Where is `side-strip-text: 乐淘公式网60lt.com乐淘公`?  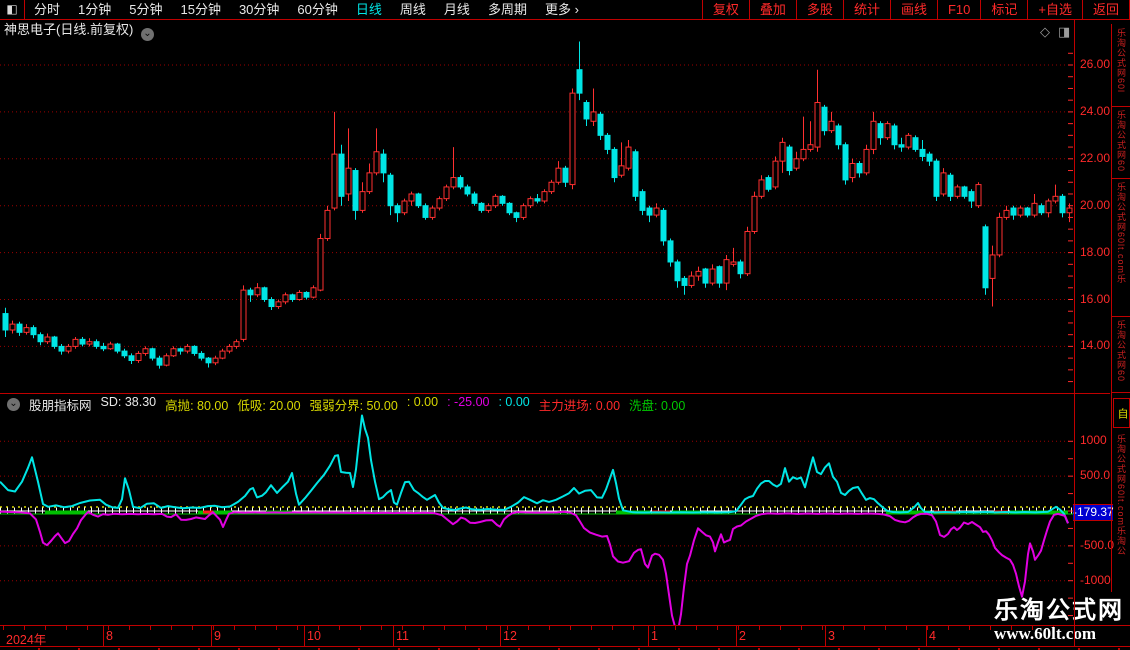
side-strip-text: 乐淘公式网60lt.com乐淘公 is located at coordinates (1121, 495).